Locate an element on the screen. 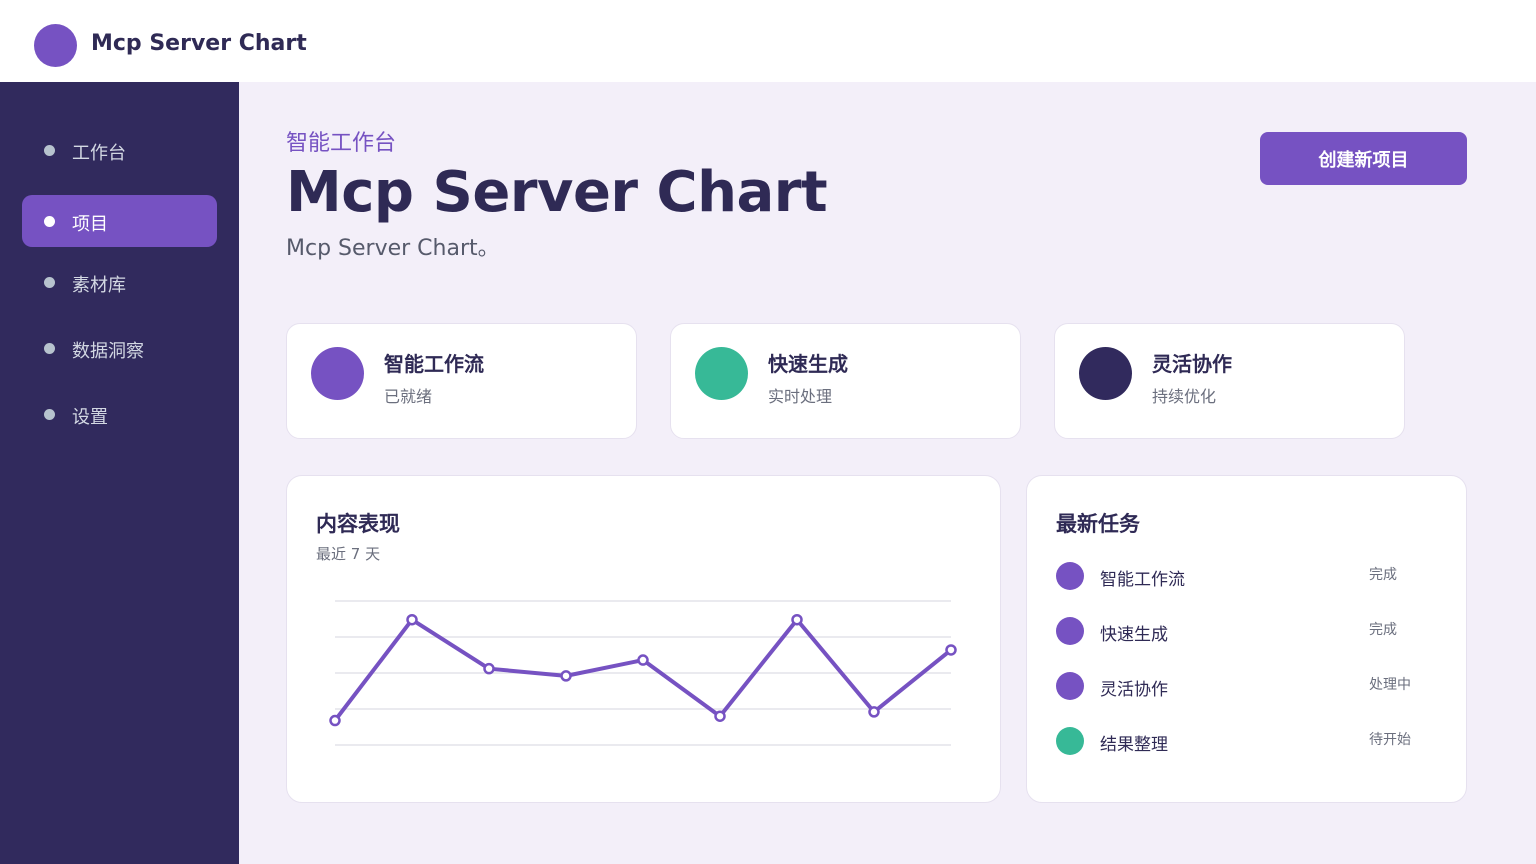 Image resolution: width=1536 pixels, height=864 pixels. sidebar-item-label: 素材库 is located at coordinates (99, 285).